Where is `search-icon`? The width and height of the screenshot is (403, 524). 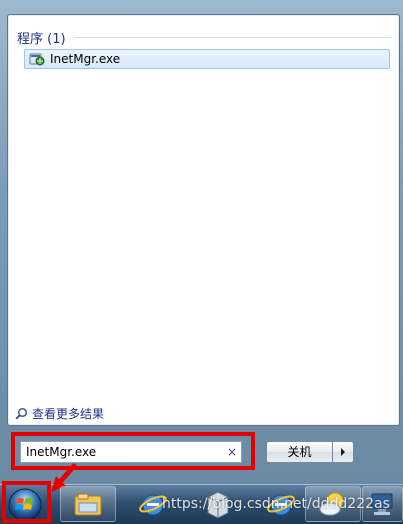
search-icon is located at coordinates (21, 413).